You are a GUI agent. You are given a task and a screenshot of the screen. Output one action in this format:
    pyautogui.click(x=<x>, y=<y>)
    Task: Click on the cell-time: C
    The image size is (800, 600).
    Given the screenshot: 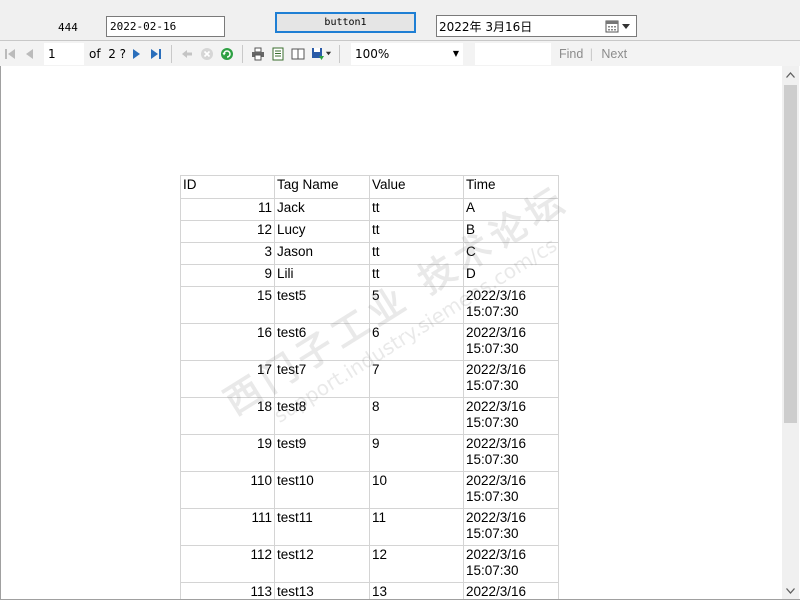 What is the action you would take?
    pyautogui.click(x=511, y=253)
    